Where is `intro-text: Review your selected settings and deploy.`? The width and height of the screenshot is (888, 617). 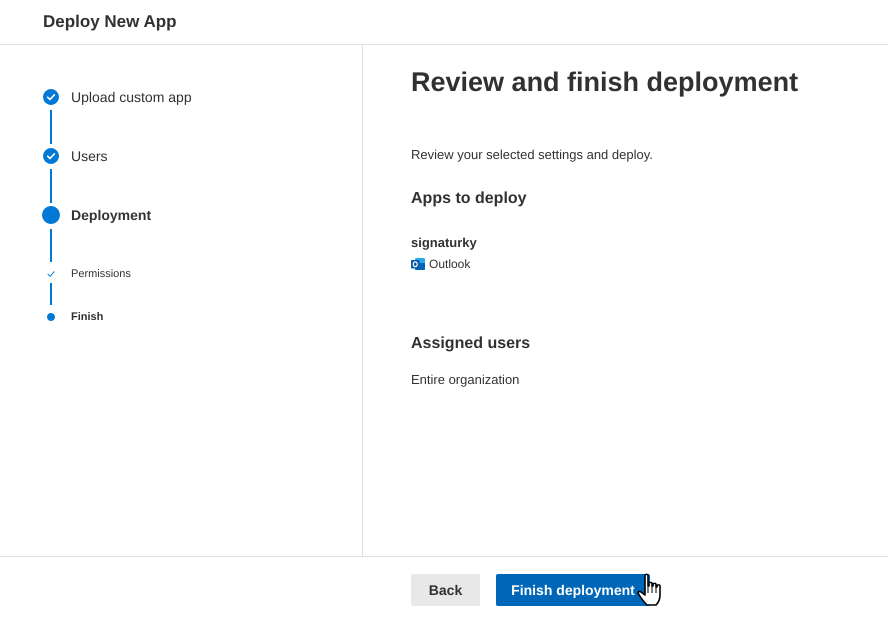 intro-text: Review your selected settings and deploy. is located at coordinates (532, 155).